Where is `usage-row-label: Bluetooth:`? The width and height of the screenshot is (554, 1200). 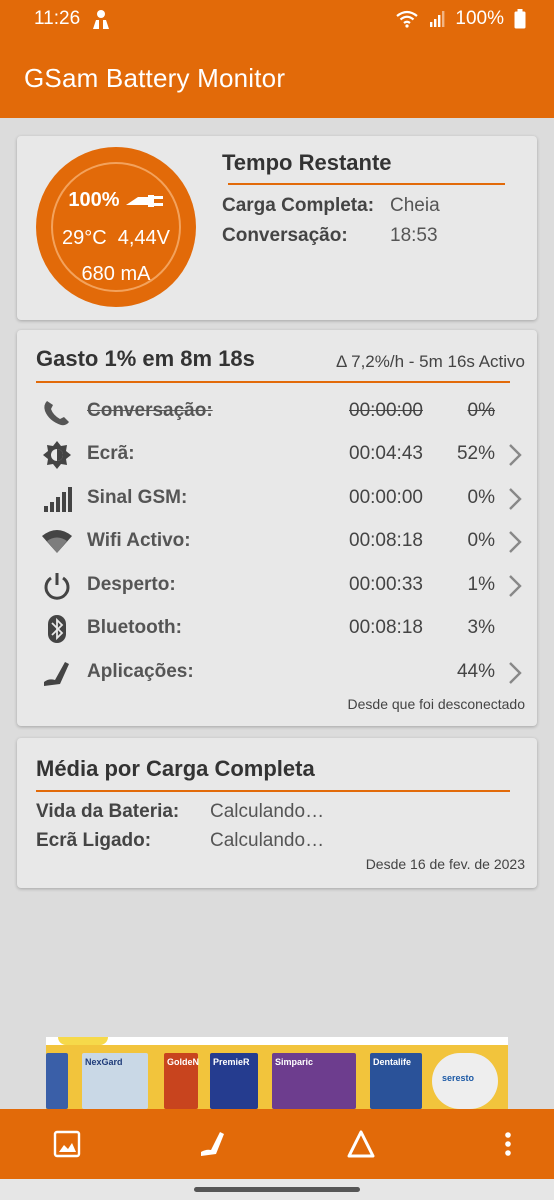
usage-row-label: Bluetooth: is located at coordinates (134, 627).